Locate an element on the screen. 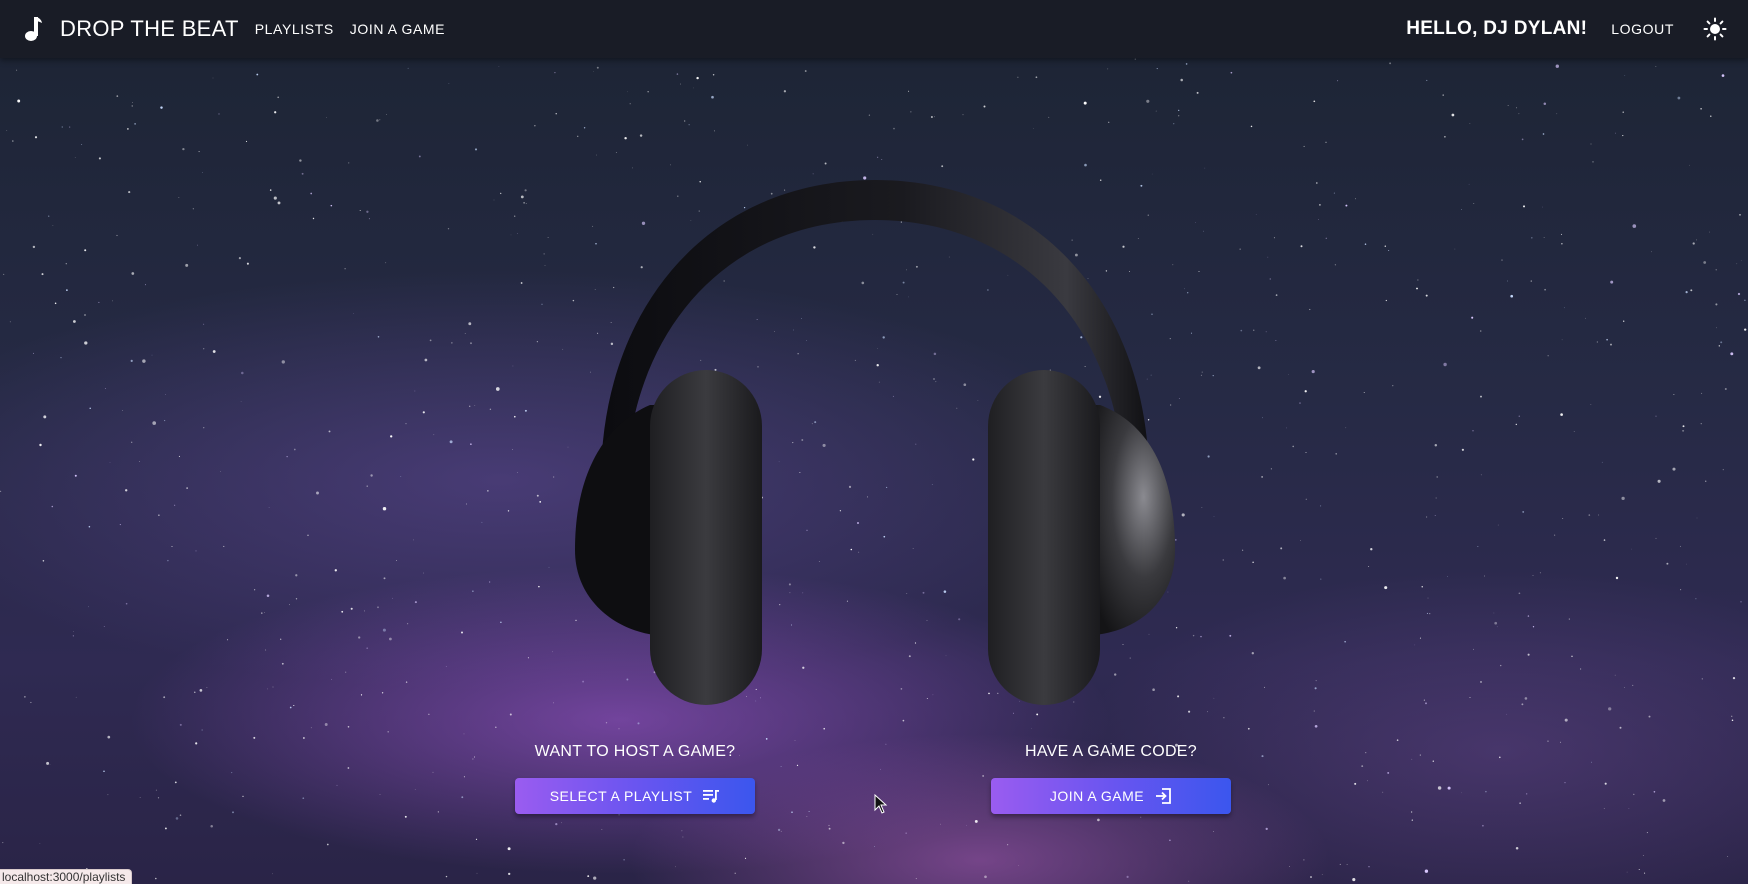 Image resolution: width=1748 pixels, height=884 pixels. playlist-music-icon is located at coordinates (711, 796).